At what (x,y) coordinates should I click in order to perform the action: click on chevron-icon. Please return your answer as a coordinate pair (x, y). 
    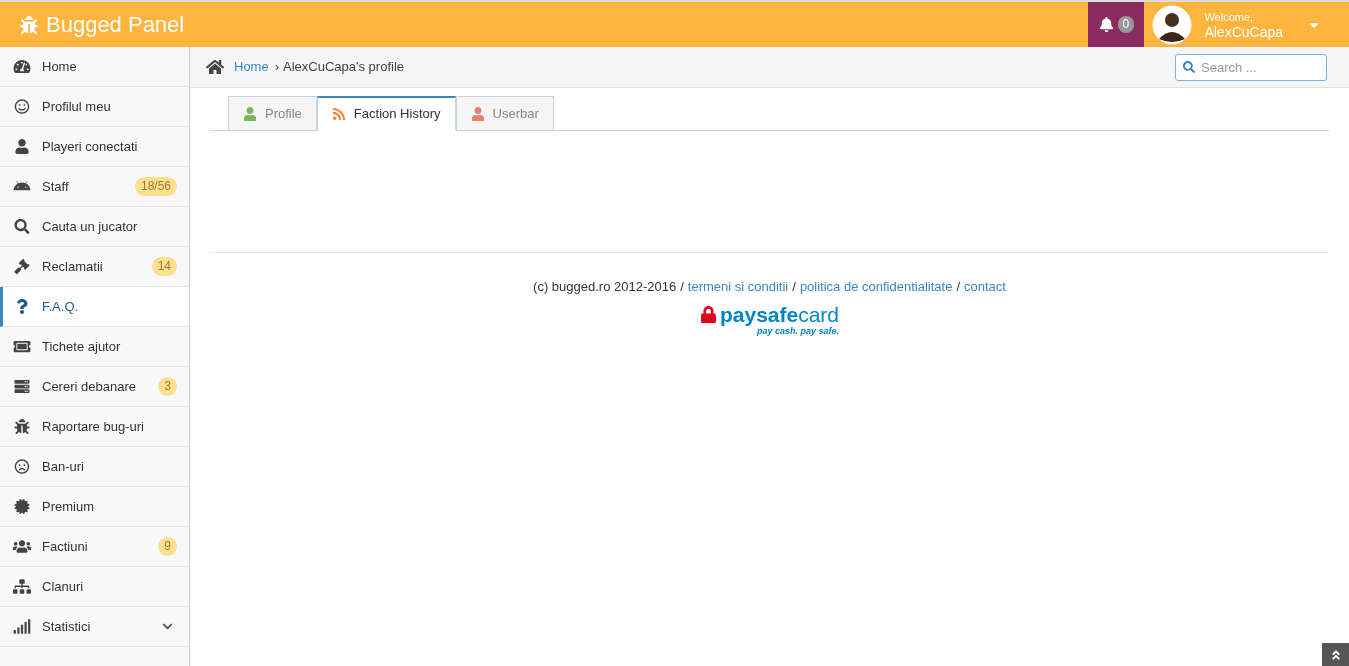
    Looking at the image, I should click on (167, 626).